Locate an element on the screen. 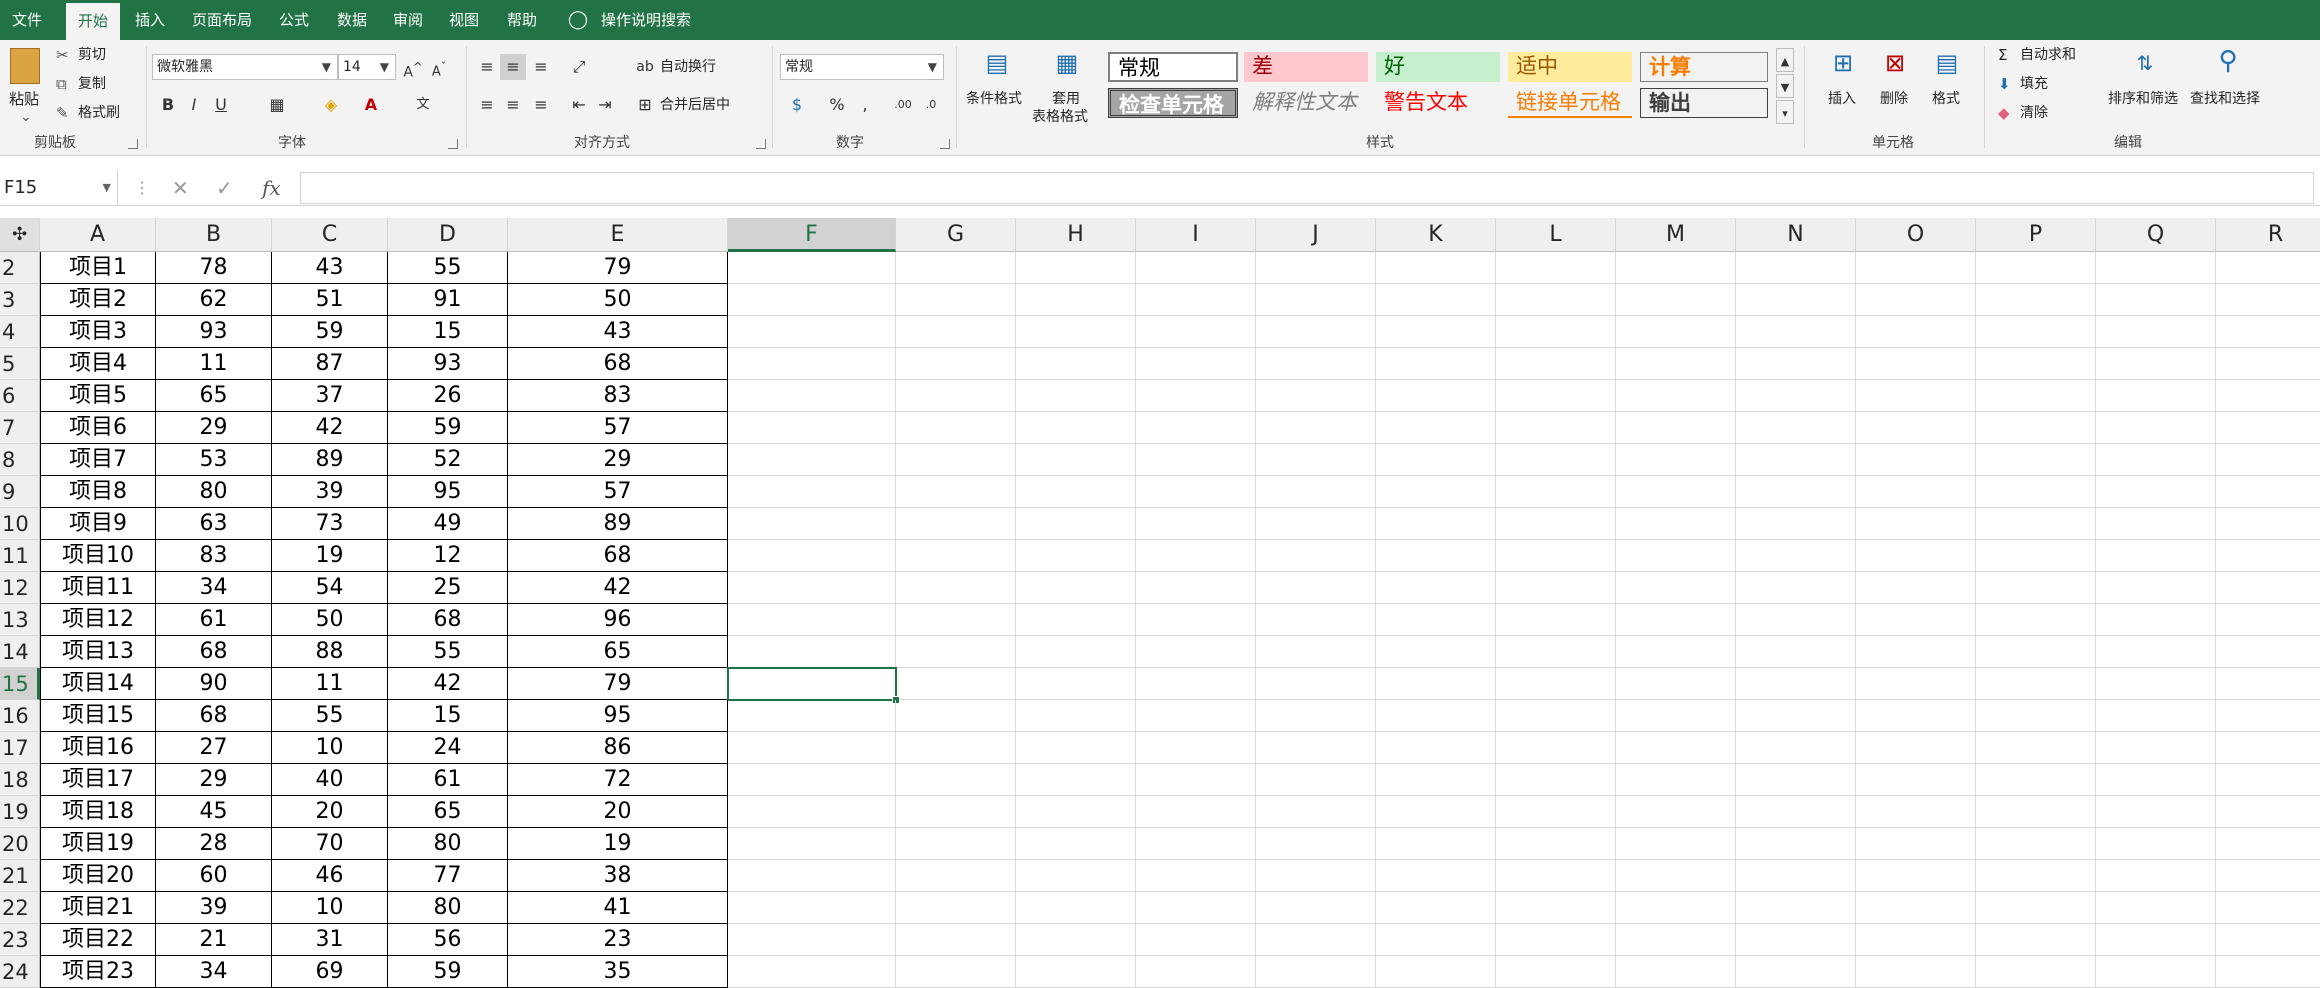 The width and height of the screenshot is (2320, 988). cell-H15 is located at coordinates (1076, 684).